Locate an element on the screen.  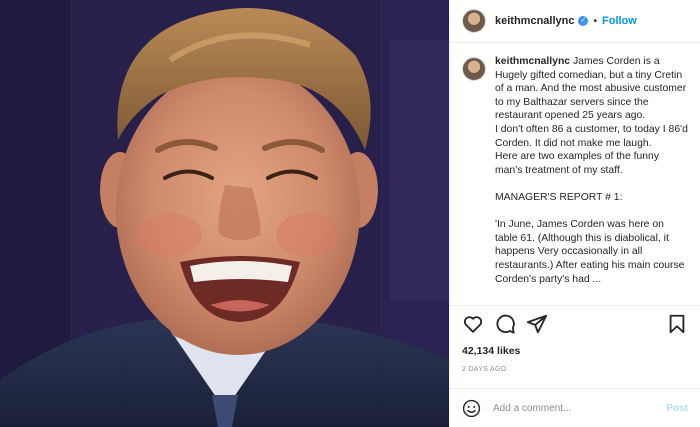
post-header: keithmcnallync ✓ • Follow is located at coordinates (575, 21).